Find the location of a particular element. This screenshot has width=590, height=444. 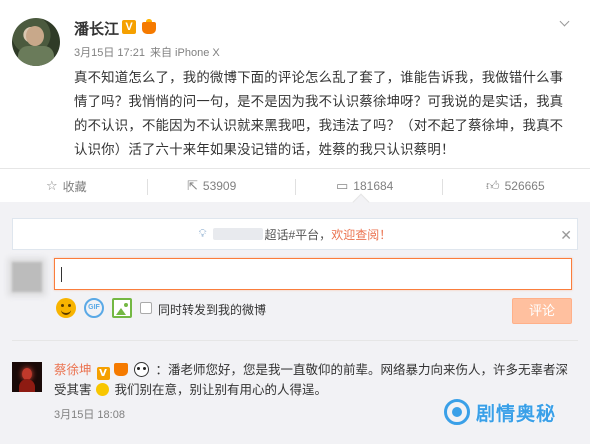

text-caret is located at coordinates (61, 274).